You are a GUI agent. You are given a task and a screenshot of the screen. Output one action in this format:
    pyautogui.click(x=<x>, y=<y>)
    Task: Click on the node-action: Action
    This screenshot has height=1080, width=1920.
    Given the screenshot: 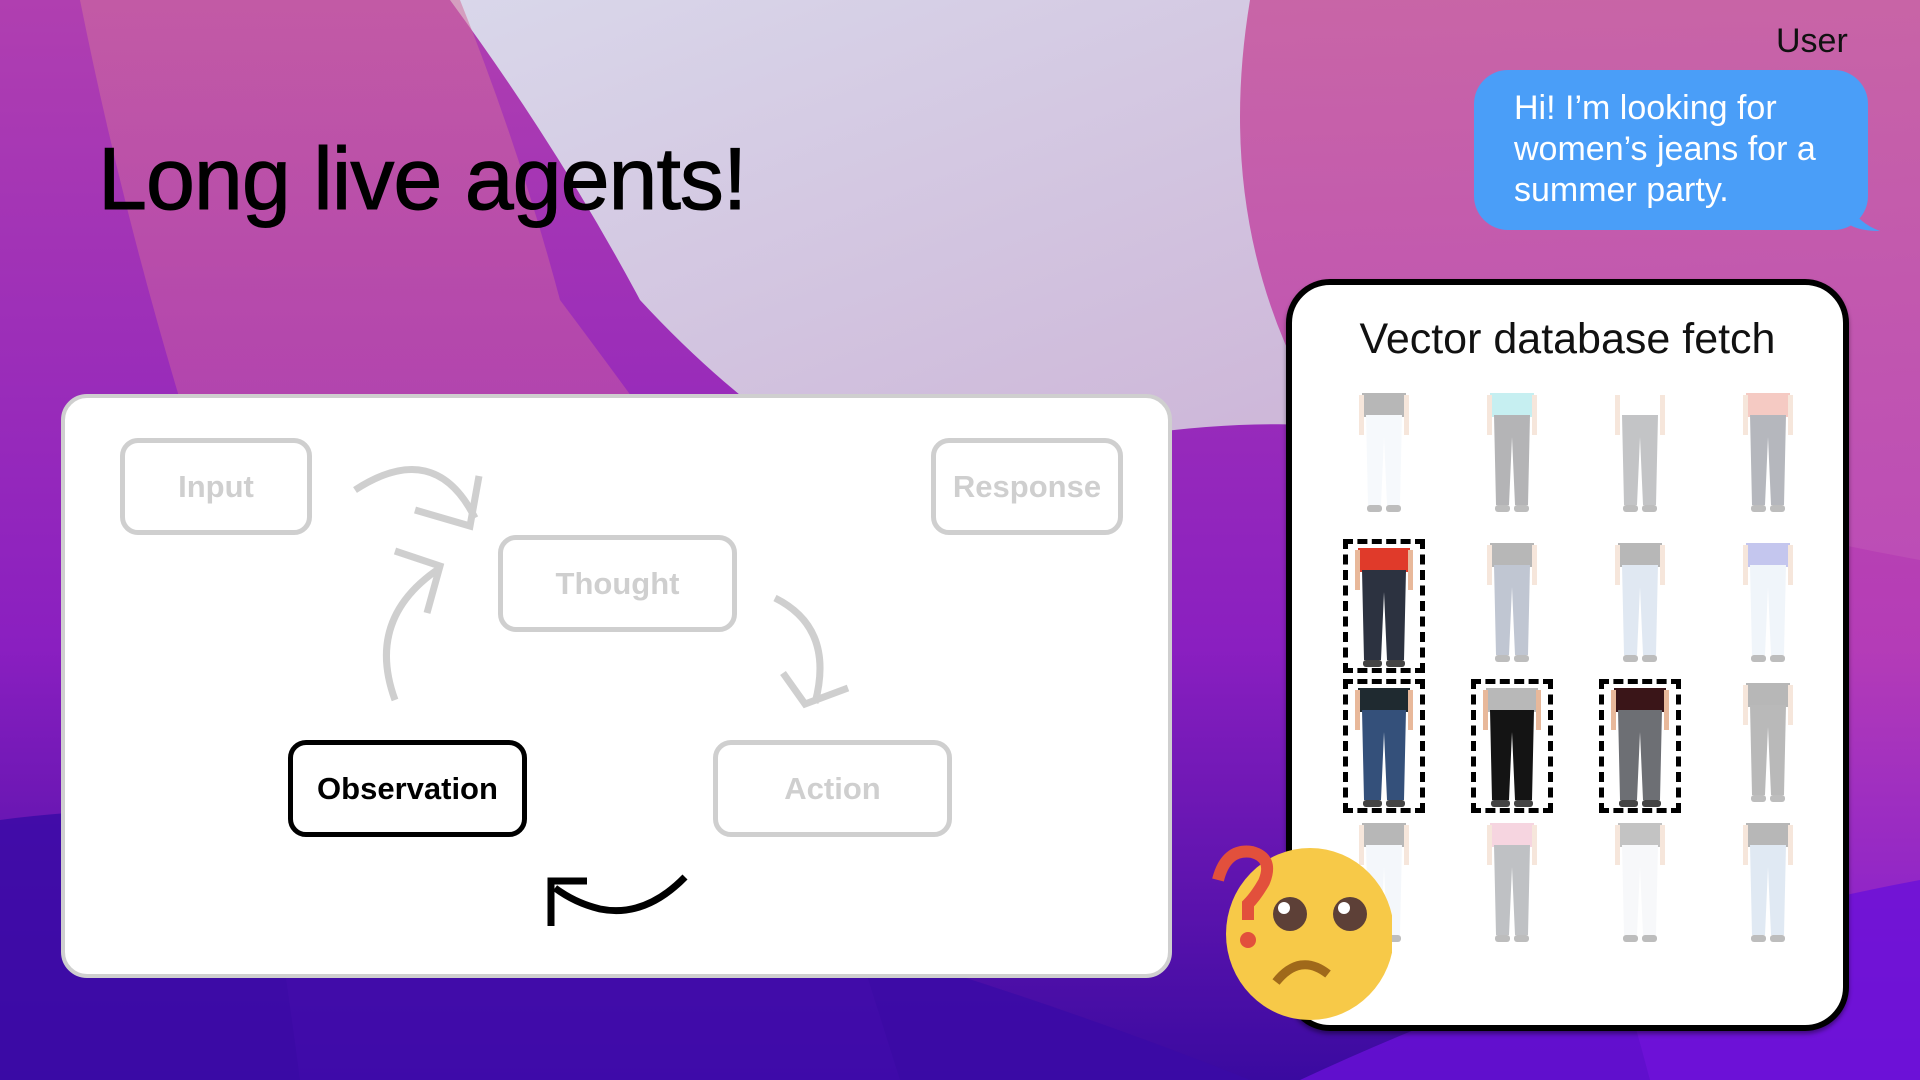 What is the action you would take?
    pyautogui.click(x=832, y=788)
    